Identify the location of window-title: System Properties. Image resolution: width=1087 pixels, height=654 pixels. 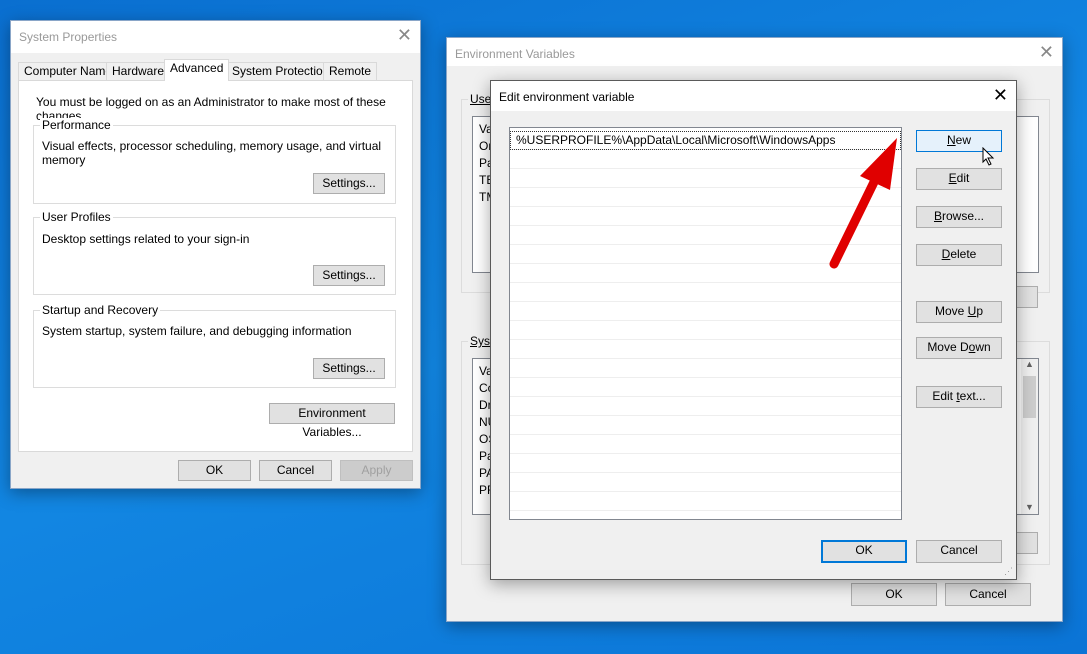
(68, 37).